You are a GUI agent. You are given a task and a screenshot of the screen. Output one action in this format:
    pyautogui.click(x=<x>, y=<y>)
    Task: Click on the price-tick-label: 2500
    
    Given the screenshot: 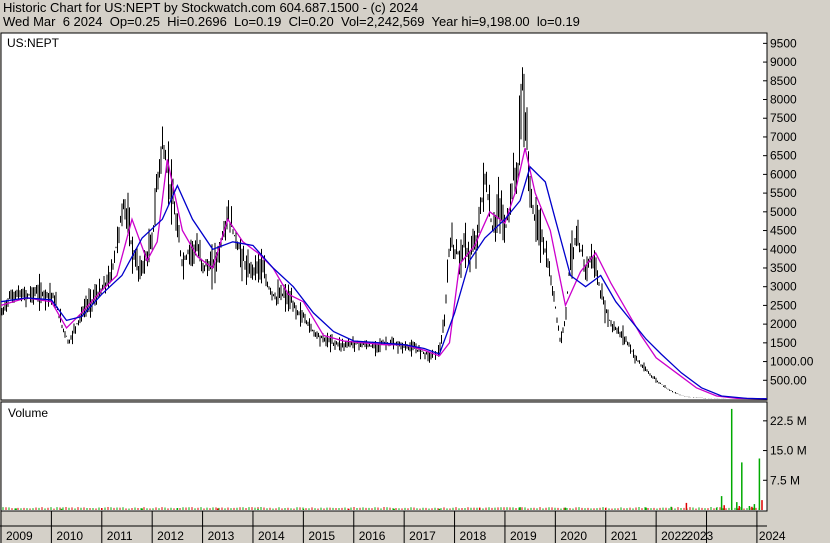 What is the action you would take?
    pyautogui.click(x=783, y=305)
    